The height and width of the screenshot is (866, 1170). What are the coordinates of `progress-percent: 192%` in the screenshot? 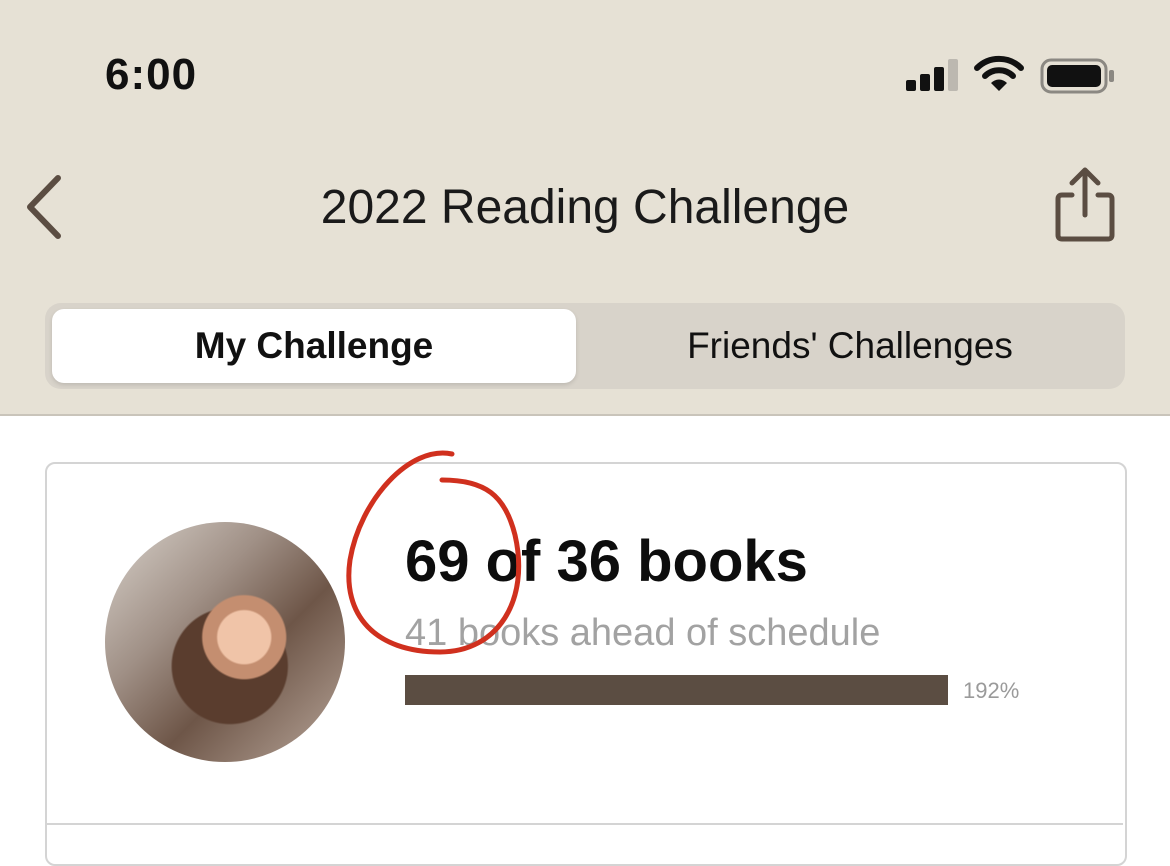 It's located at (991, 690).